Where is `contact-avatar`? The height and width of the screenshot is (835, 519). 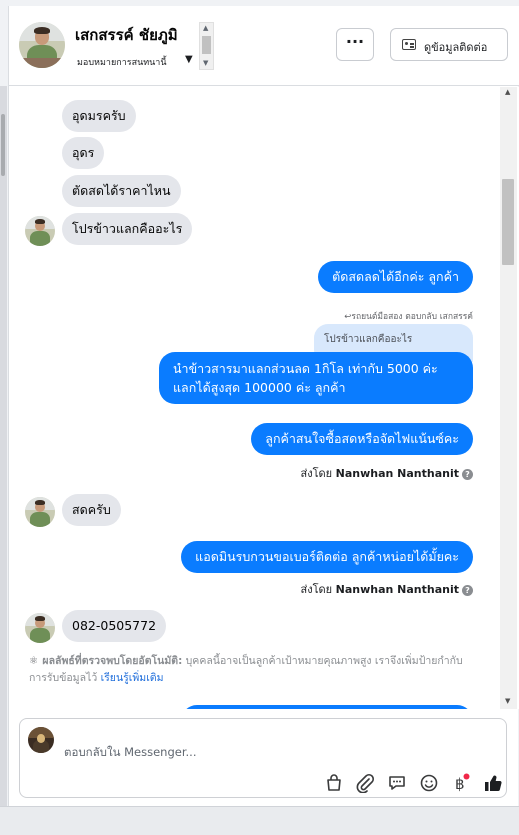 contact-avatar is located at coordinates (42, 45).